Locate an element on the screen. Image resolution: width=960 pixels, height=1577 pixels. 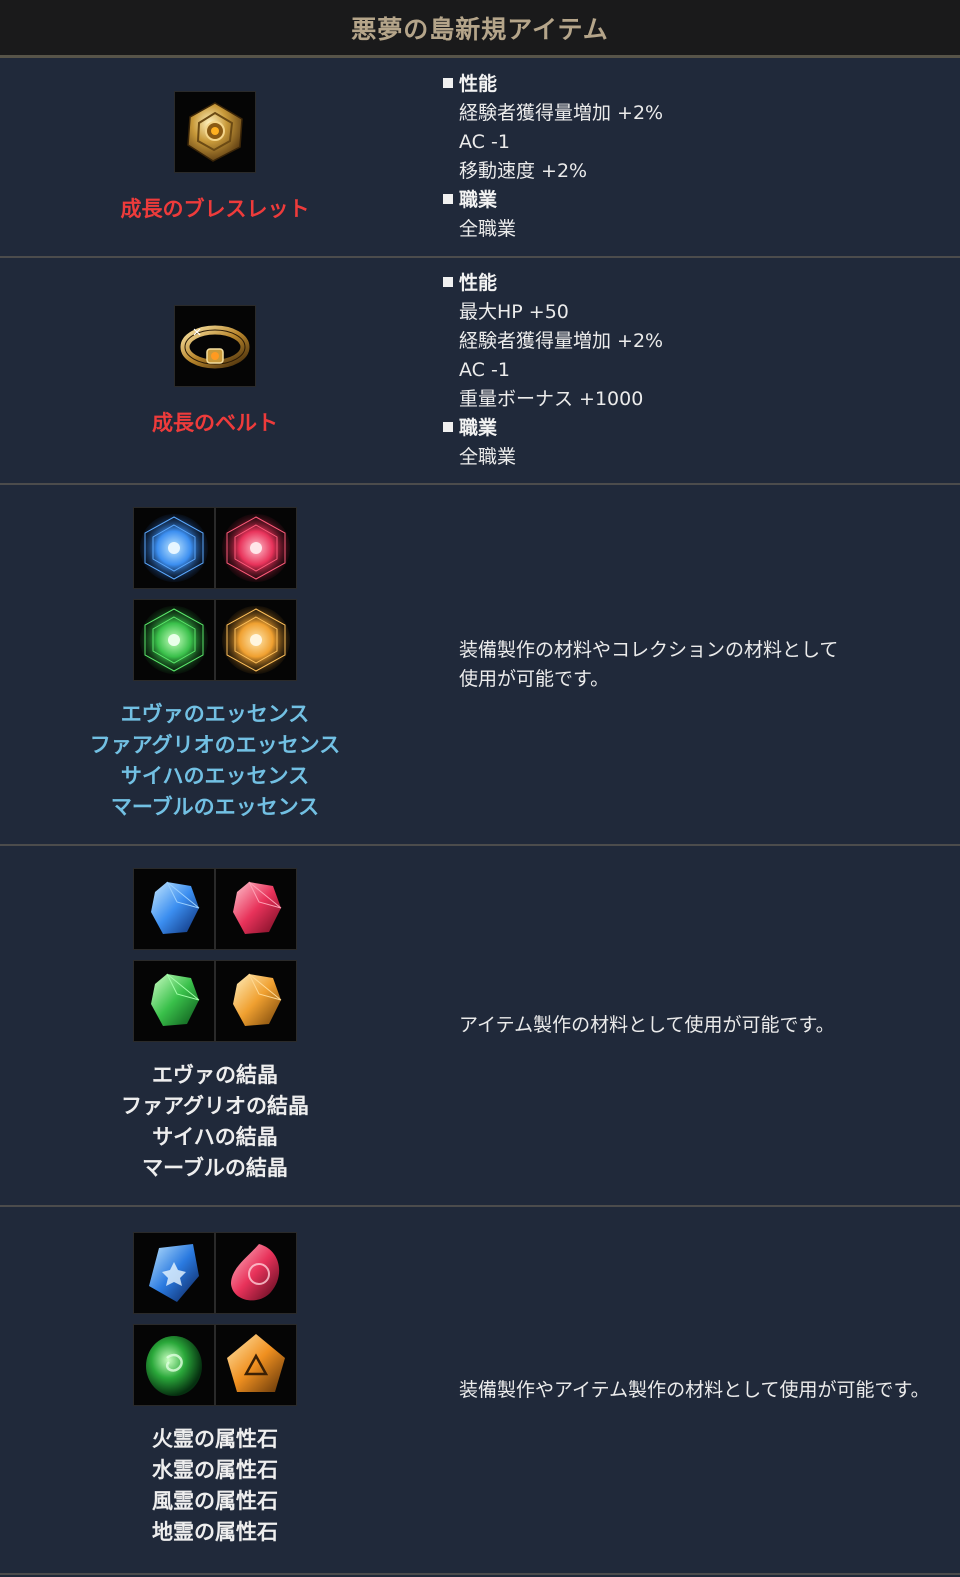
item-name: ファアグリオのエッセンス is located at coordinates (215, 744).